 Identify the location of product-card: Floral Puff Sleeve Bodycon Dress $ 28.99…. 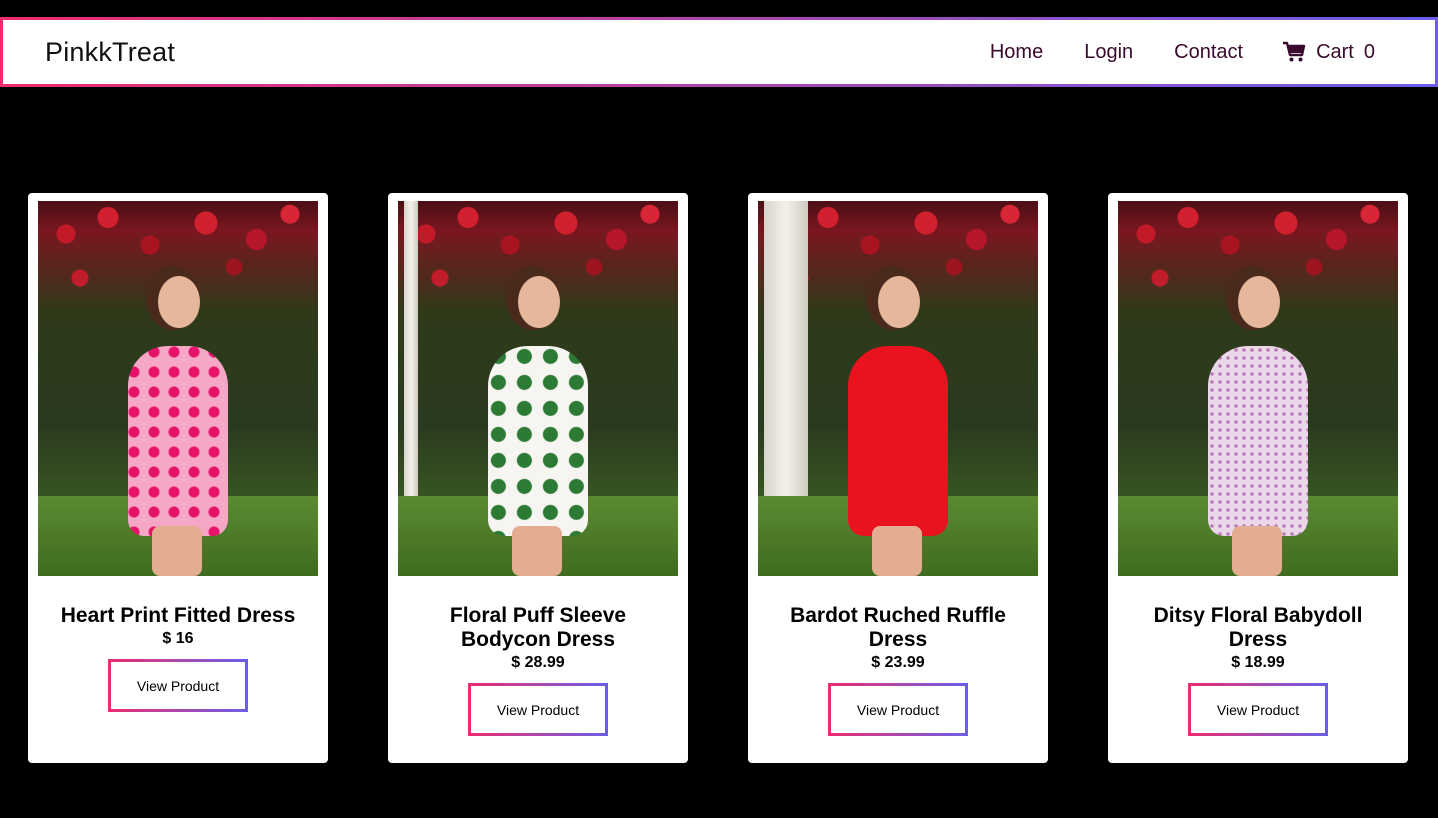
(538, 478).